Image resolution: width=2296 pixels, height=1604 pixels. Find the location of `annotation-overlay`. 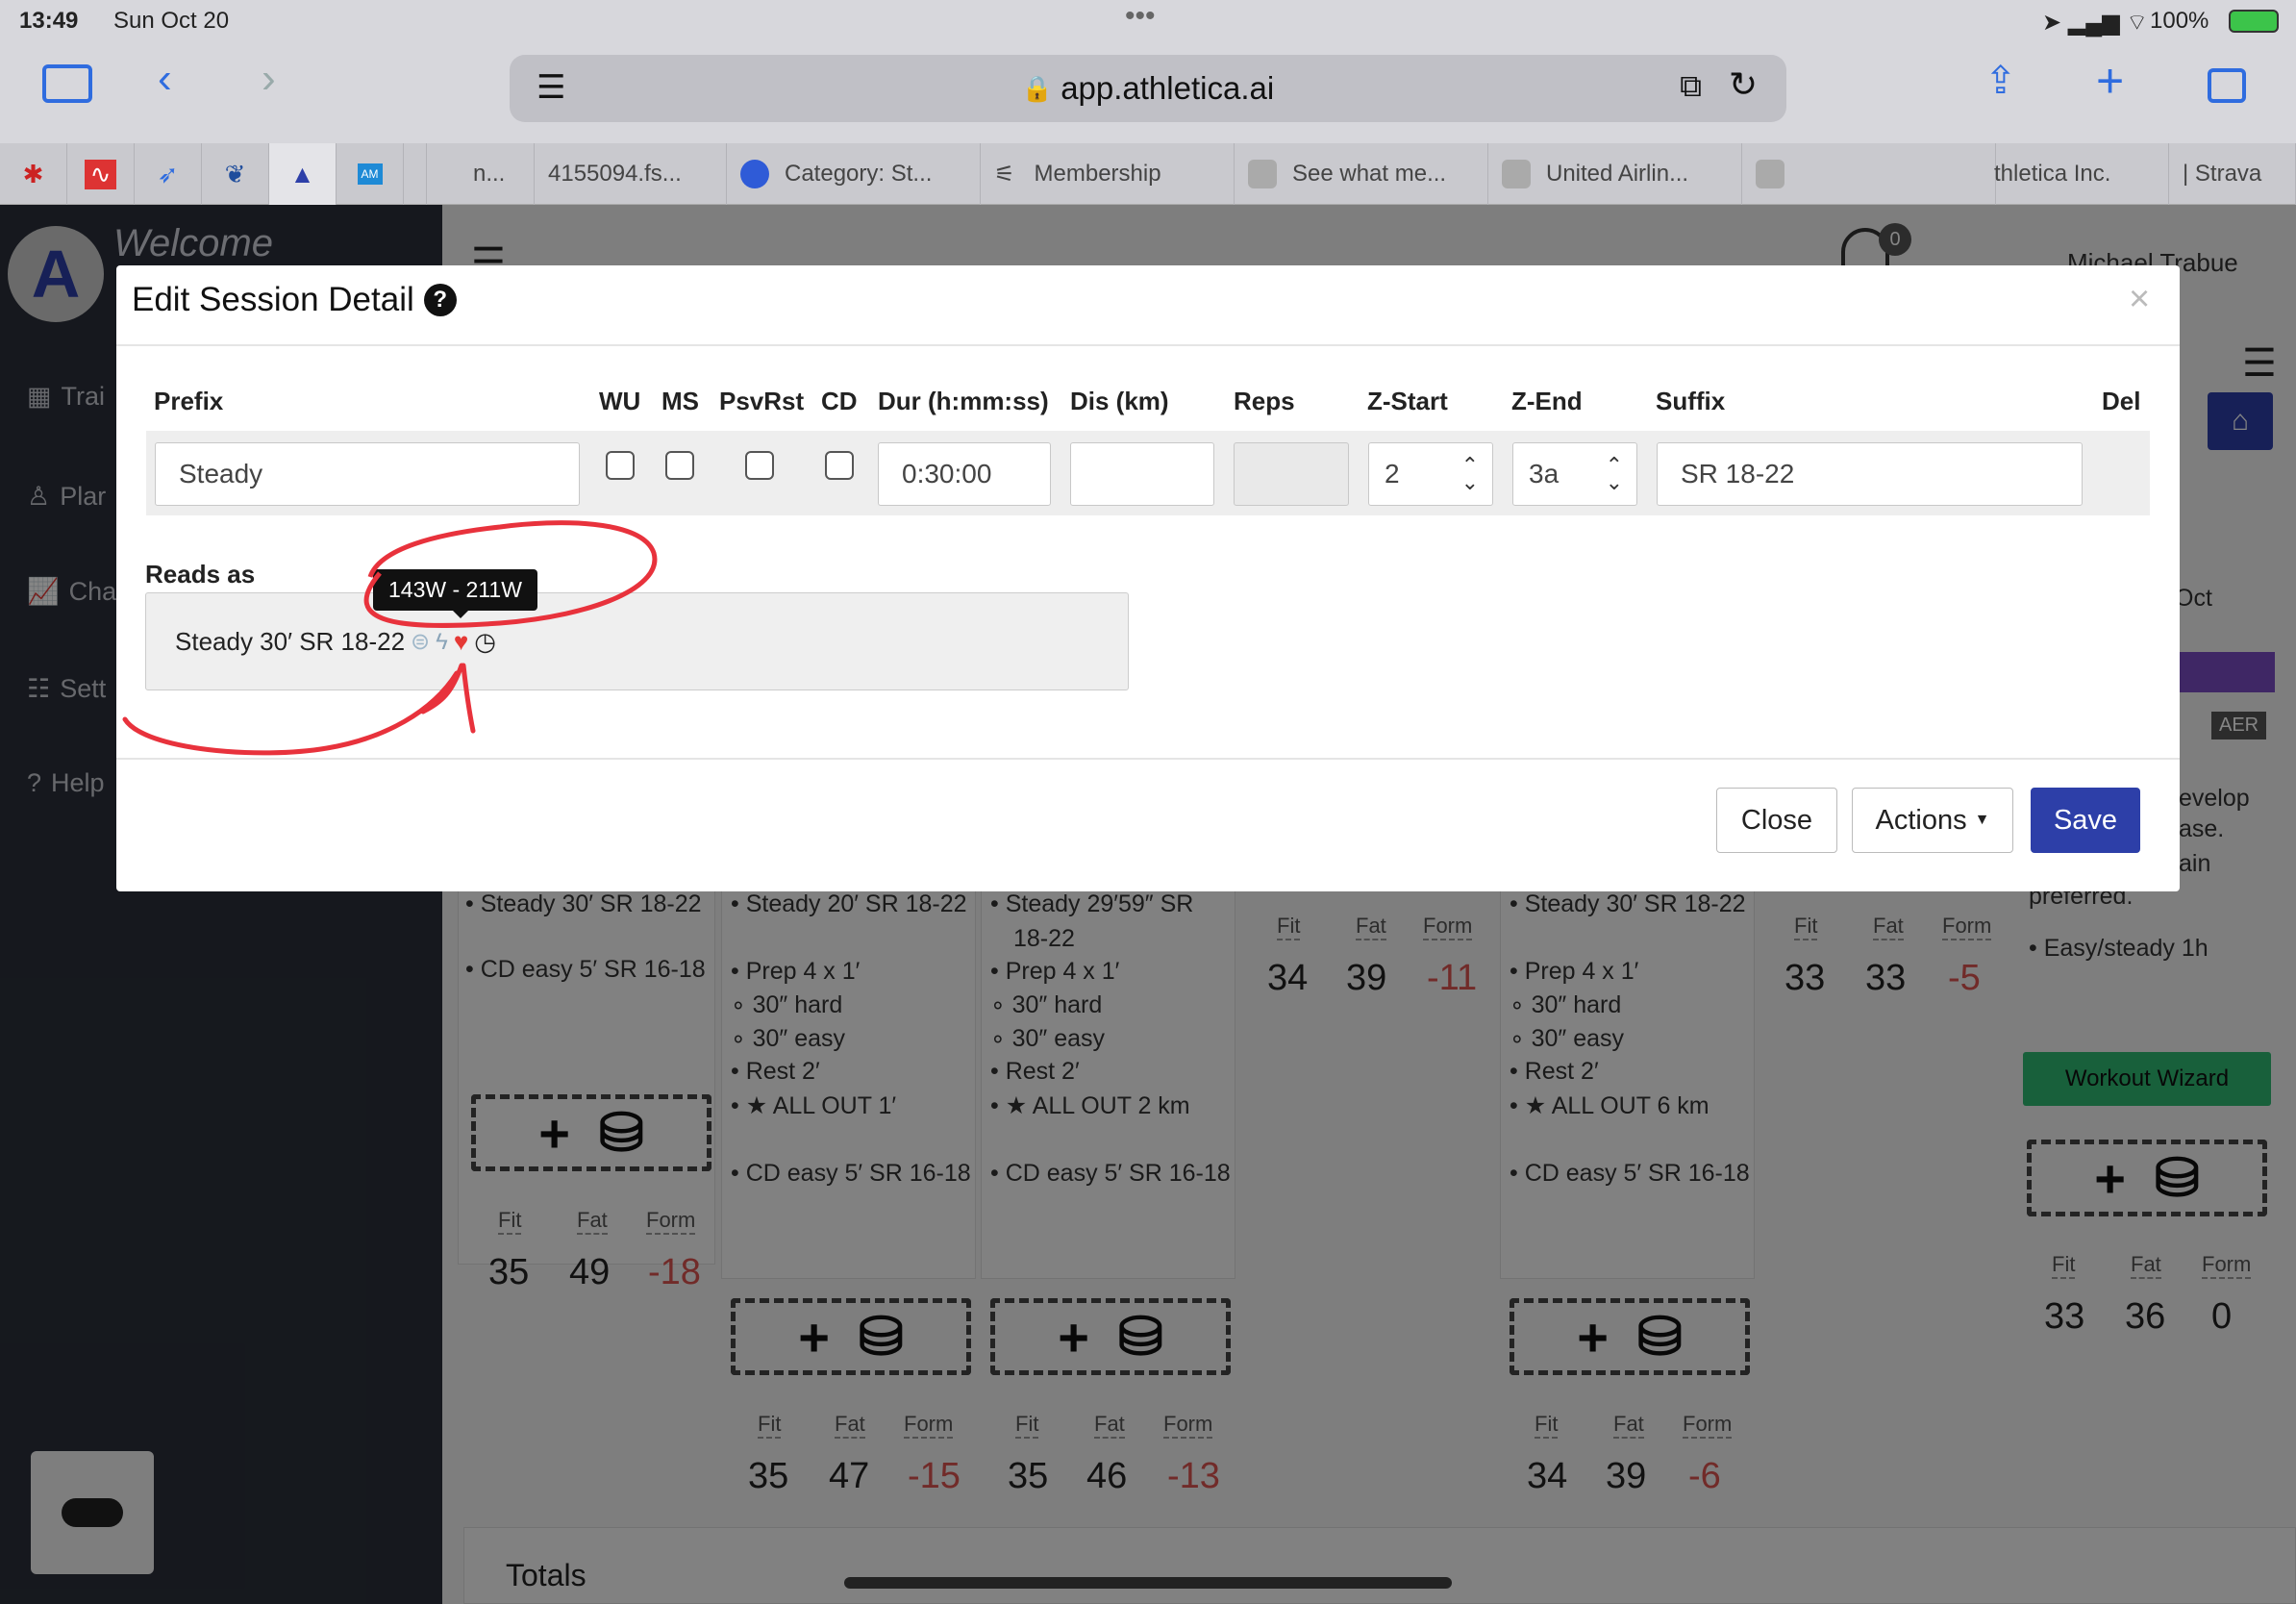

annotation-overlay is located at coordinates (390, 638).